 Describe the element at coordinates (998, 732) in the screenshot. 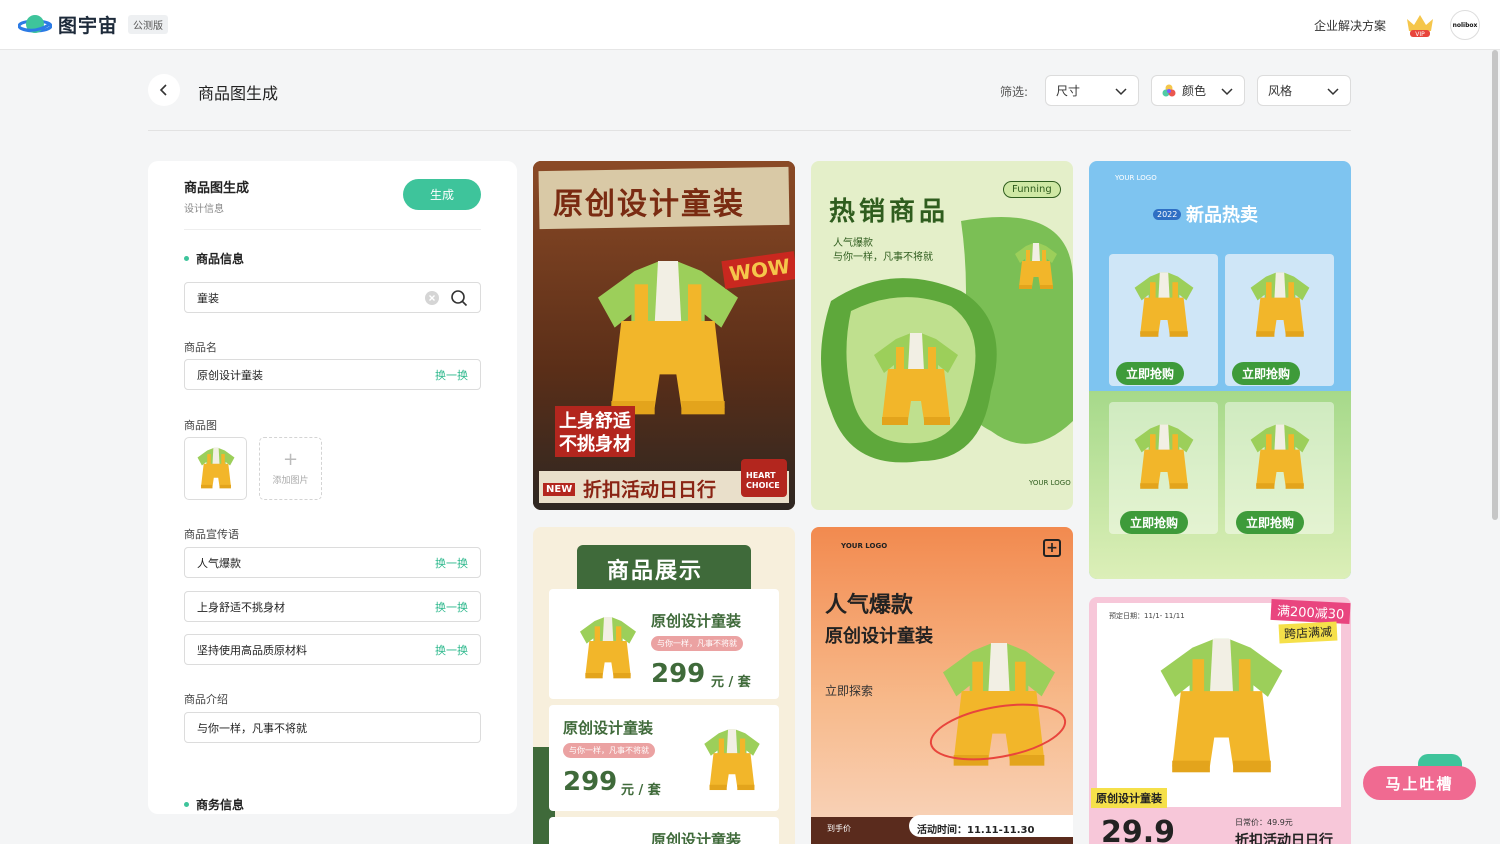

I see `orbit-ring` at that location.